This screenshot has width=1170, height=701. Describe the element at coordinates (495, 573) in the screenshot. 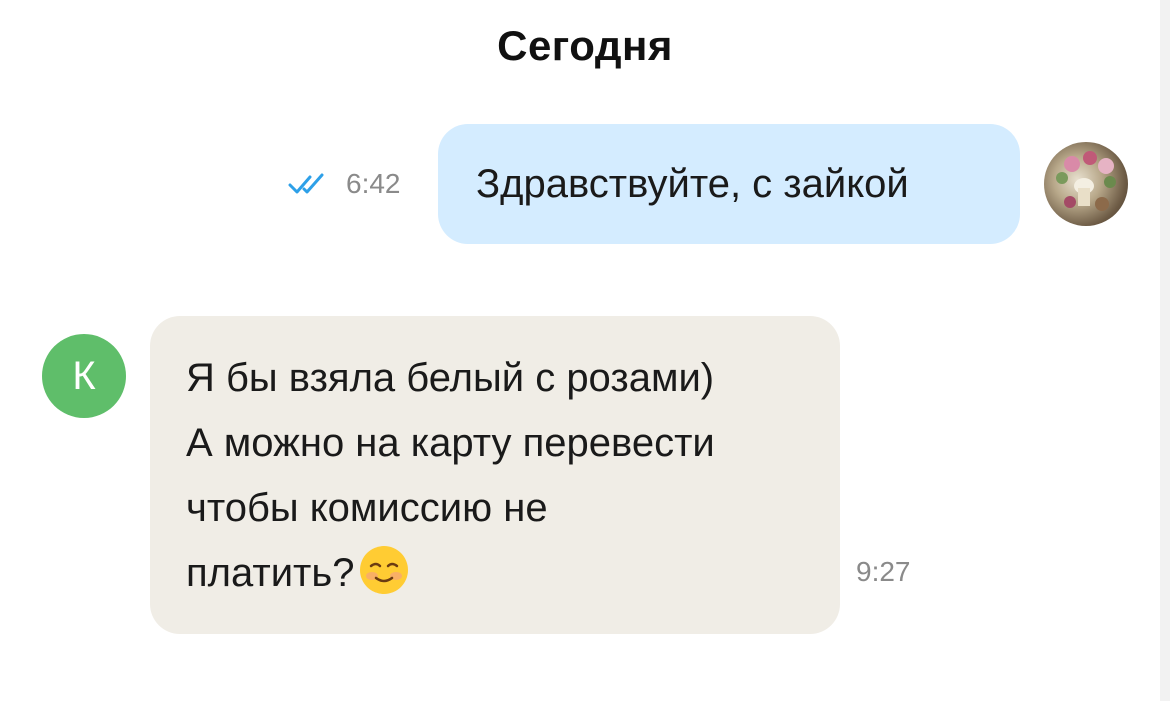

I see `message-line-last: платить?` at that location.